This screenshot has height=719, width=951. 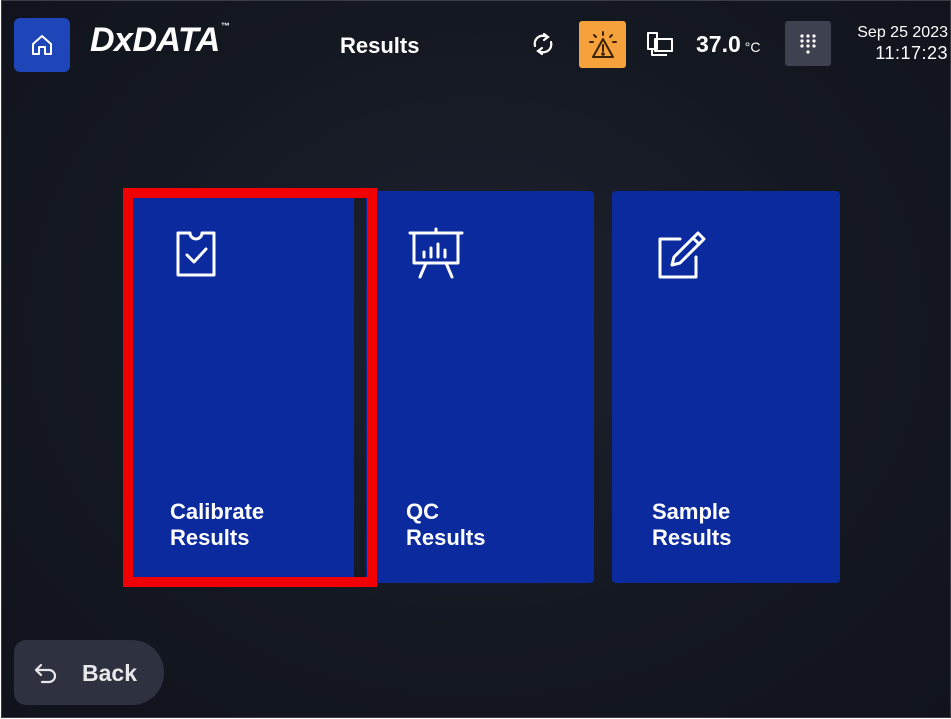 I want to click on back-arrow-icon, so click(x=45, y=673).